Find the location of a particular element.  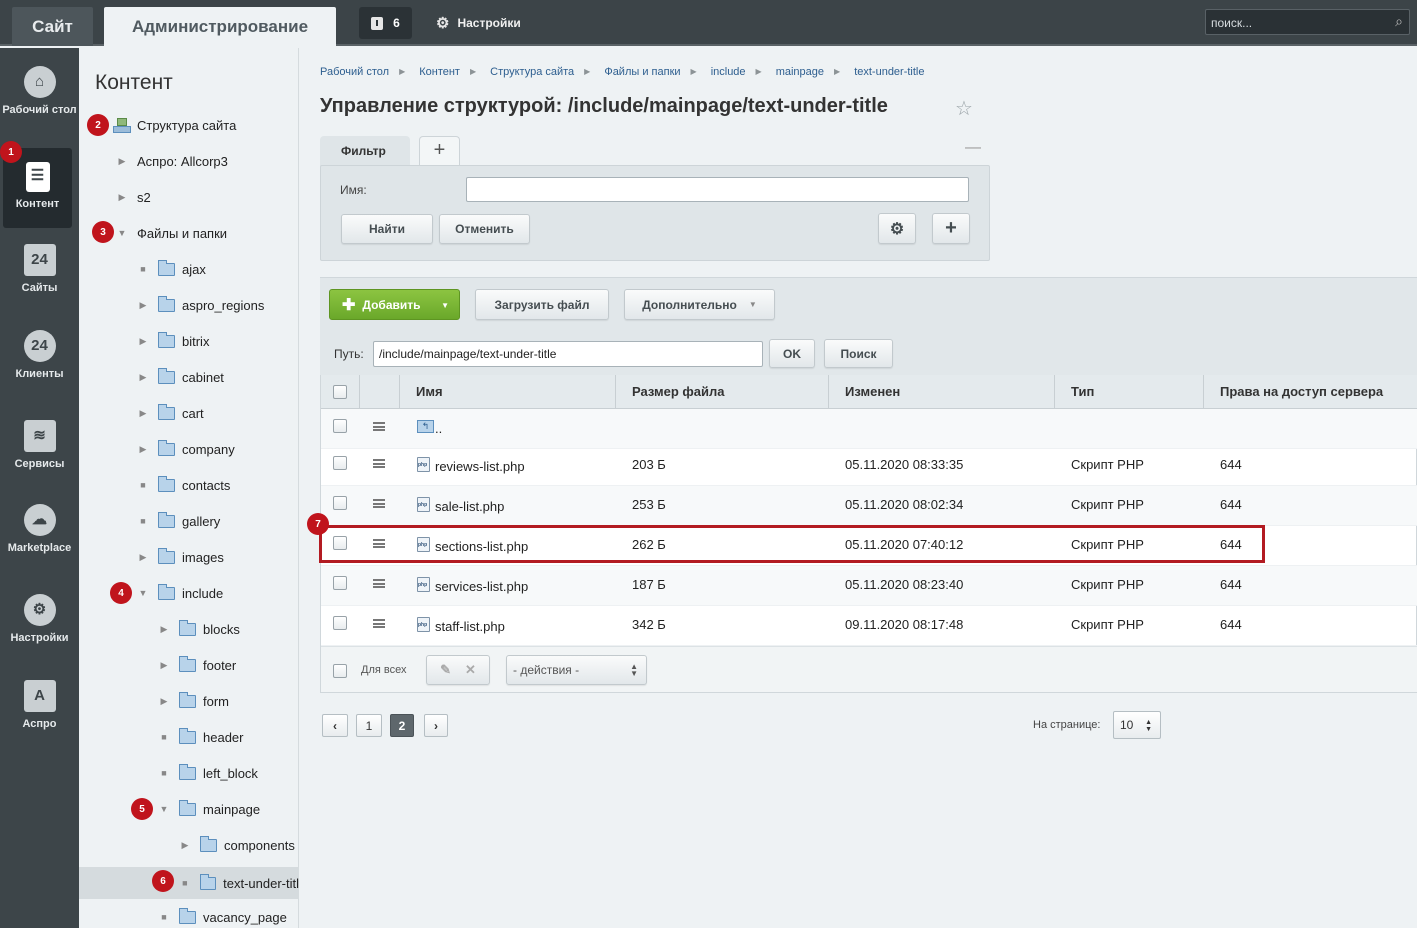

menu-item-clients: 24 Клиенты is located at coordinates (39, 370).